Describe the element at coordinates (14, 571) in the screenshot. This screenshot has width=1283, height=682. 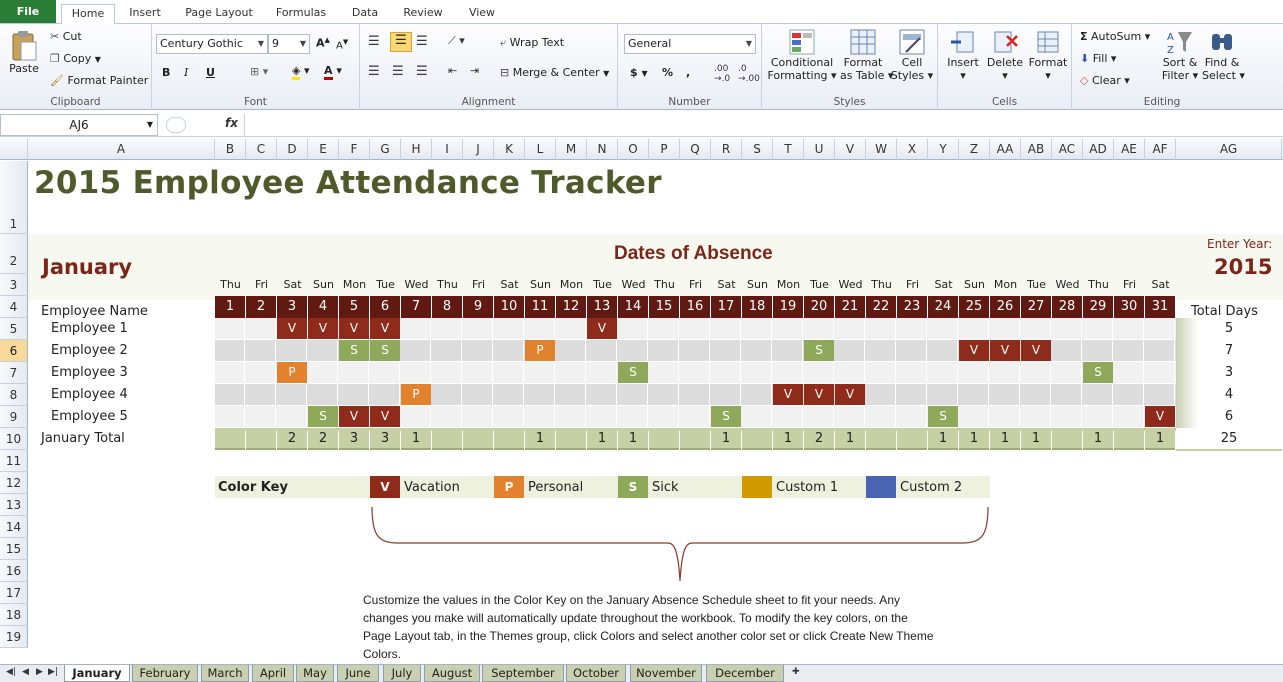
I see `row-header-16: 16` at that location.